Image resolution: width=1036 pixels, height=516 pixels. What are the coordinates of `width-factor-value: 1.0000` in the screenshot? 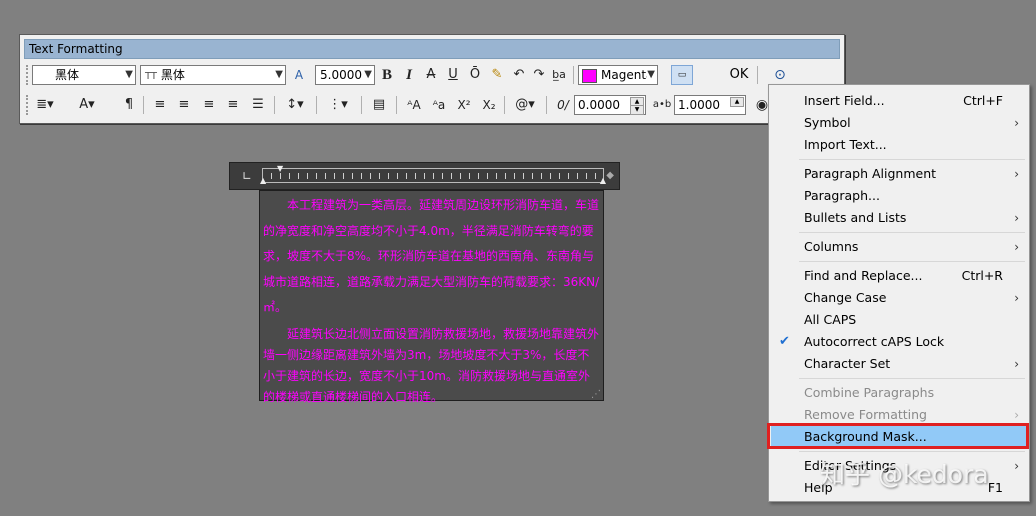 It's located at (699, 105).